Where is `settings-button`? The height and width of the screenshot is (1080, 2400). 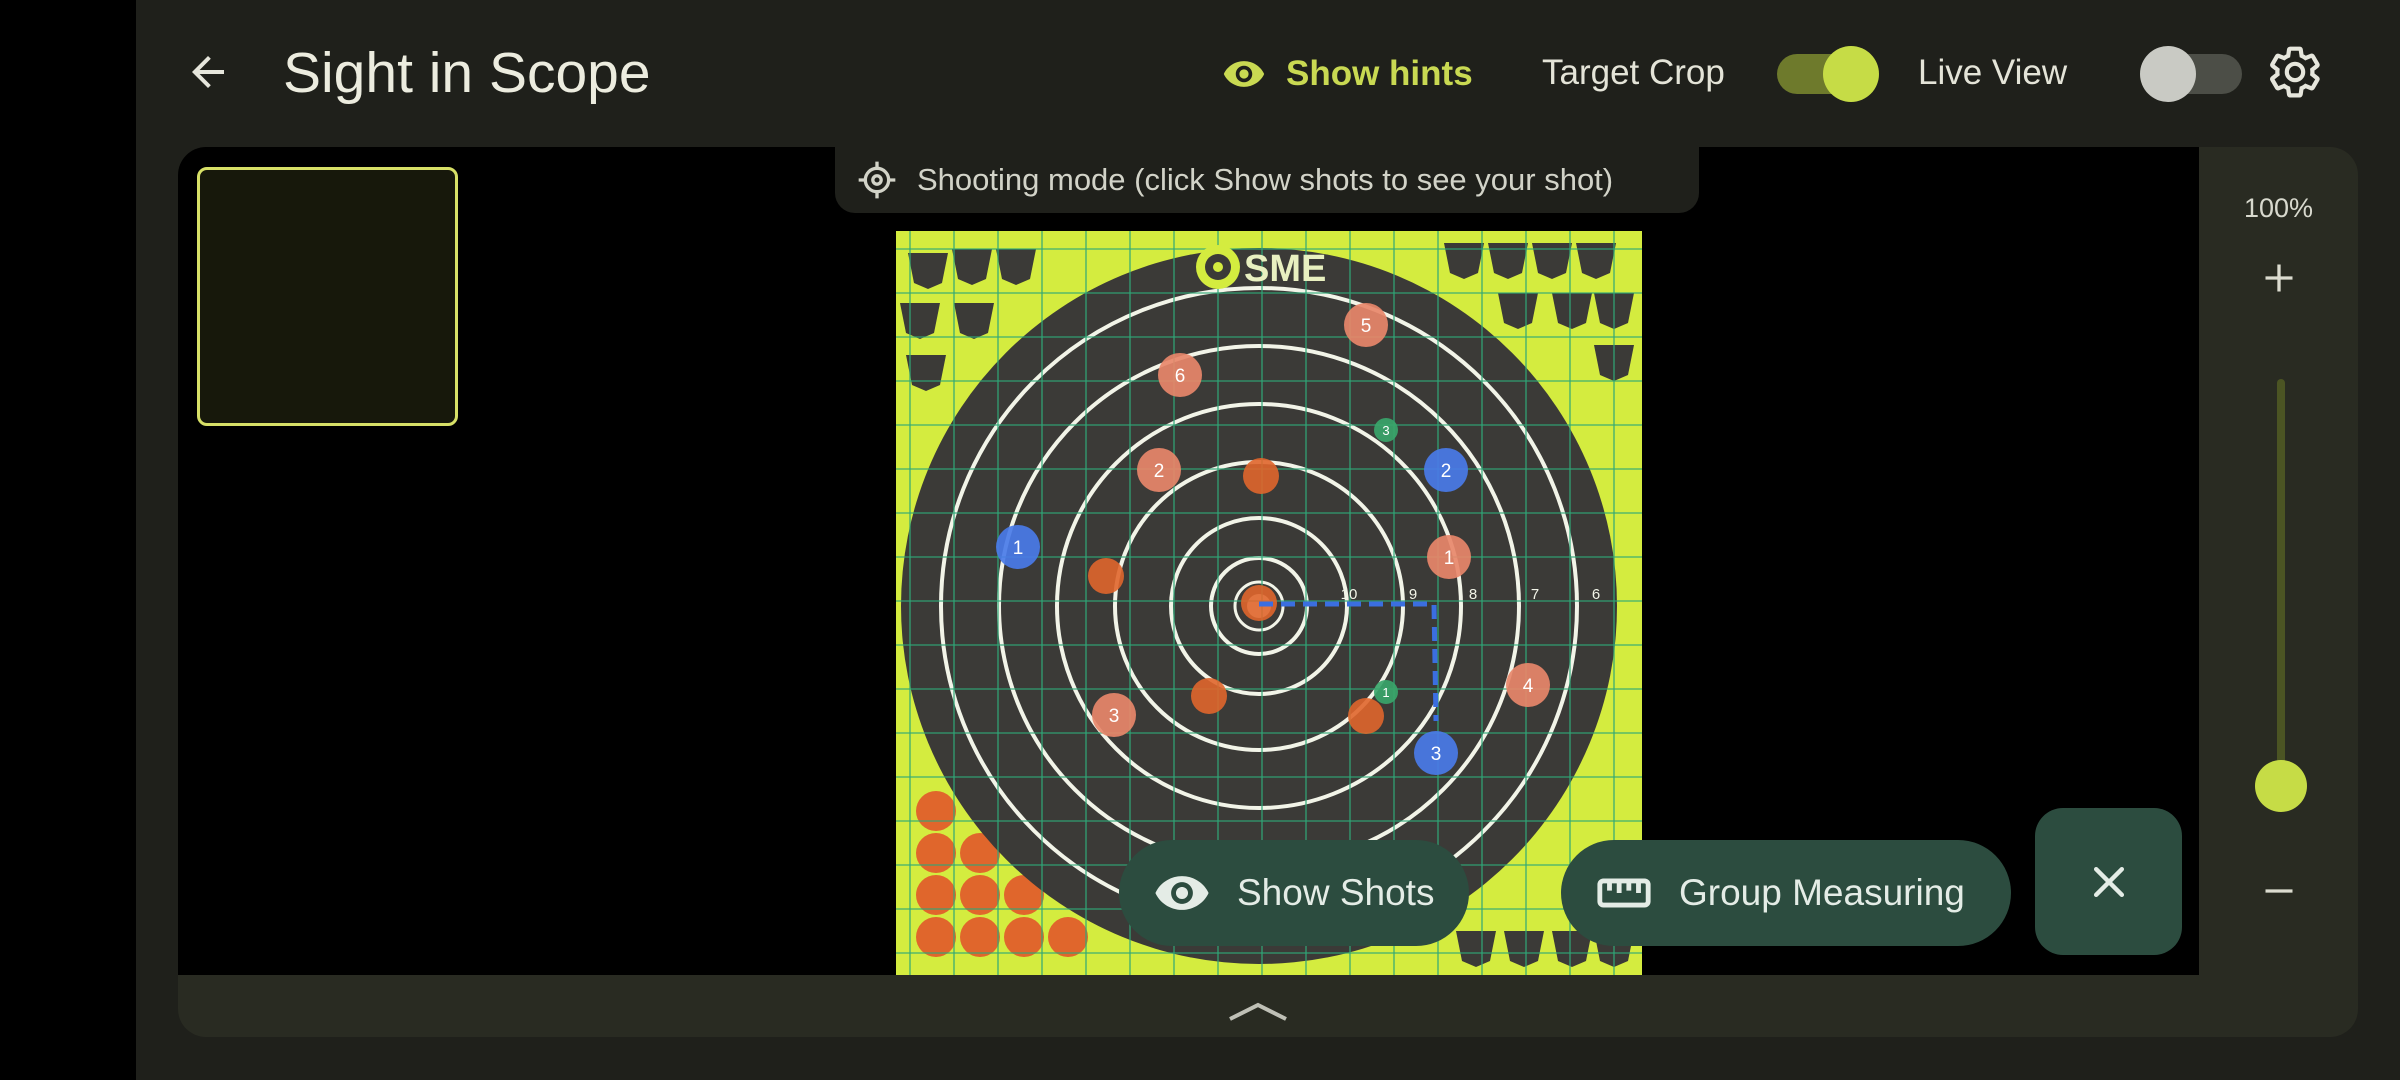 settings-button is located at coordinates (2295, 72).